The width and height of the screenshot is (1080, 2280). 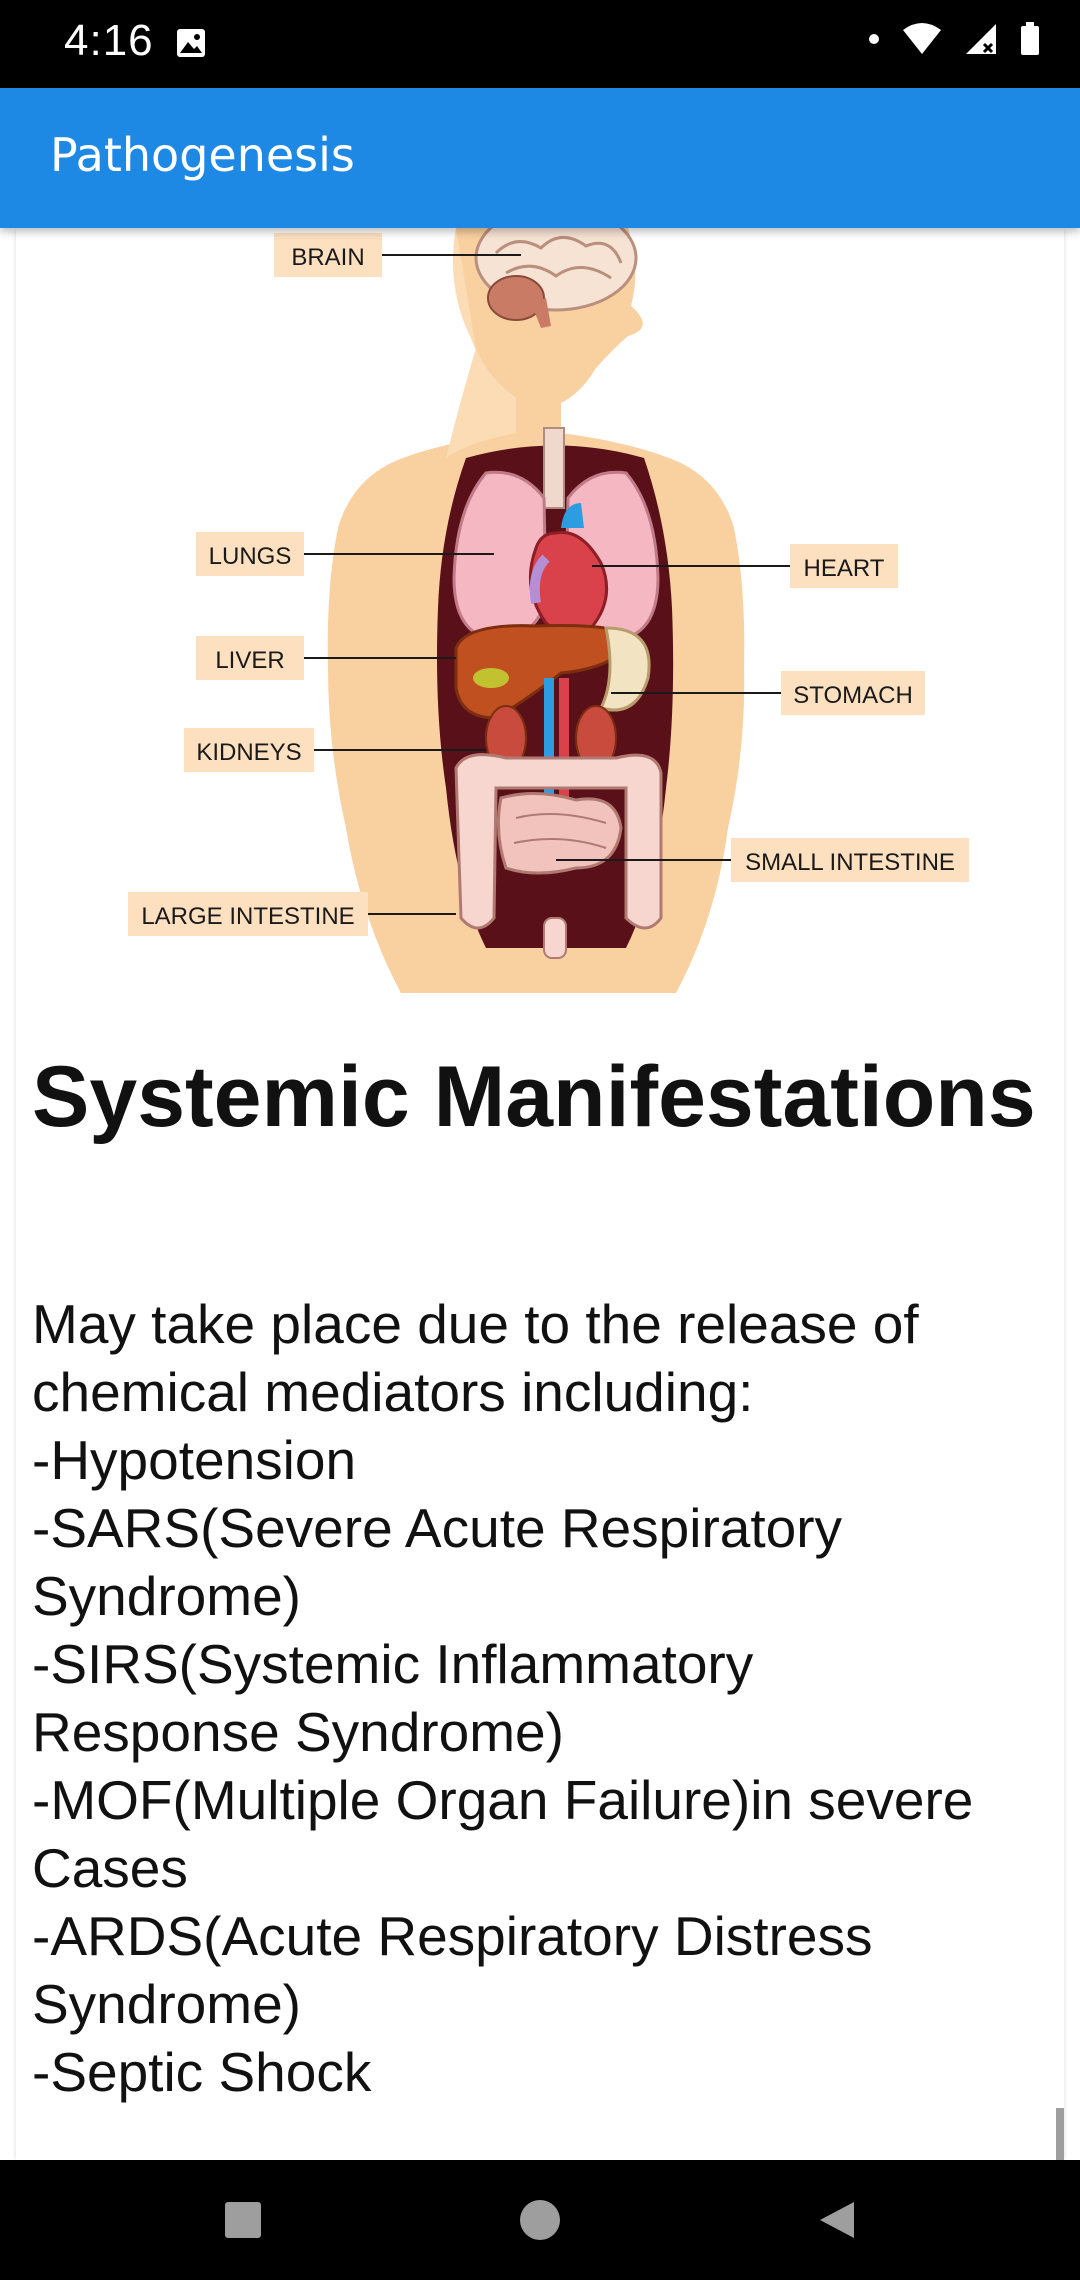 I want to click on text-line: -ARDS(Acute Respiratory Distress, so click(x=452, y=1936).